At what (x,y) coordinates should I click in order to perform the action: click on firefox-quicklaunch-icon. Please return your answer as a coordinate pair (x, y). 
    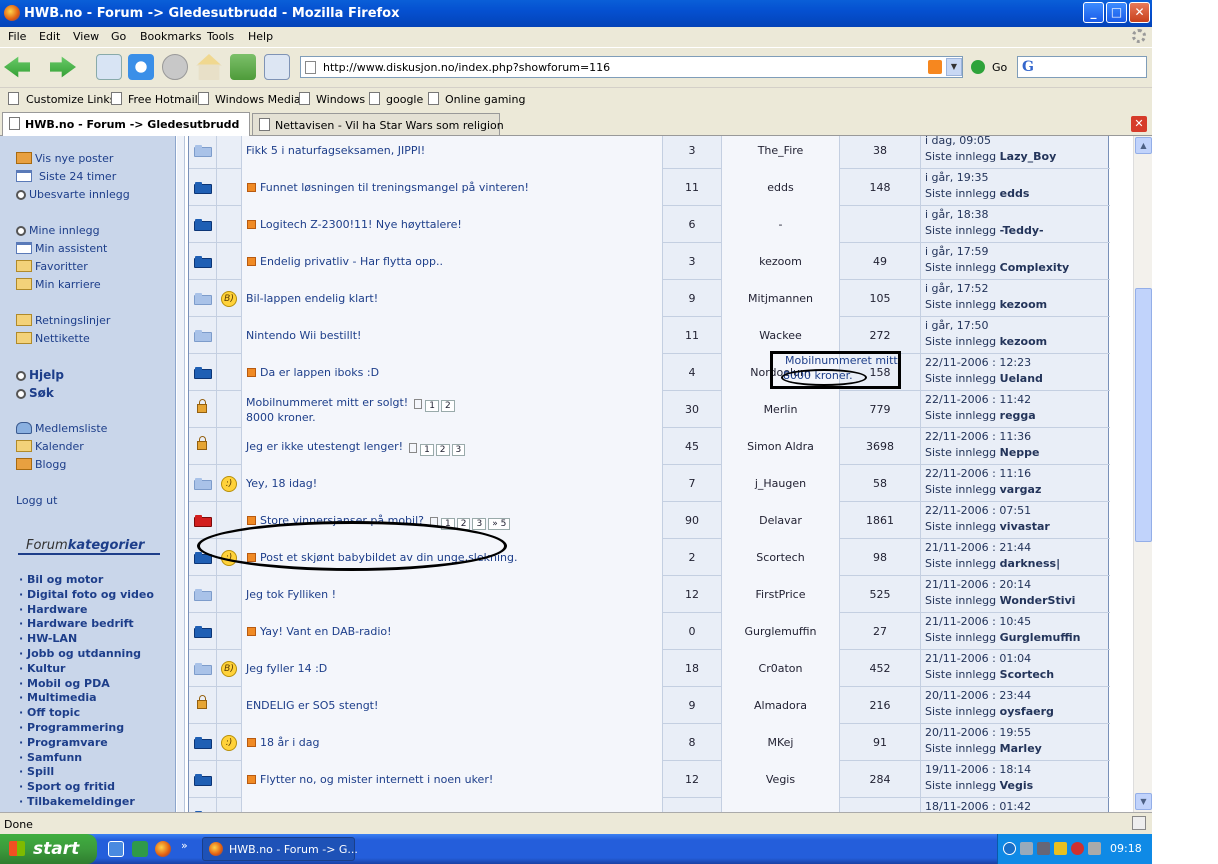
    Looking at the image, I should click on (163, 849).